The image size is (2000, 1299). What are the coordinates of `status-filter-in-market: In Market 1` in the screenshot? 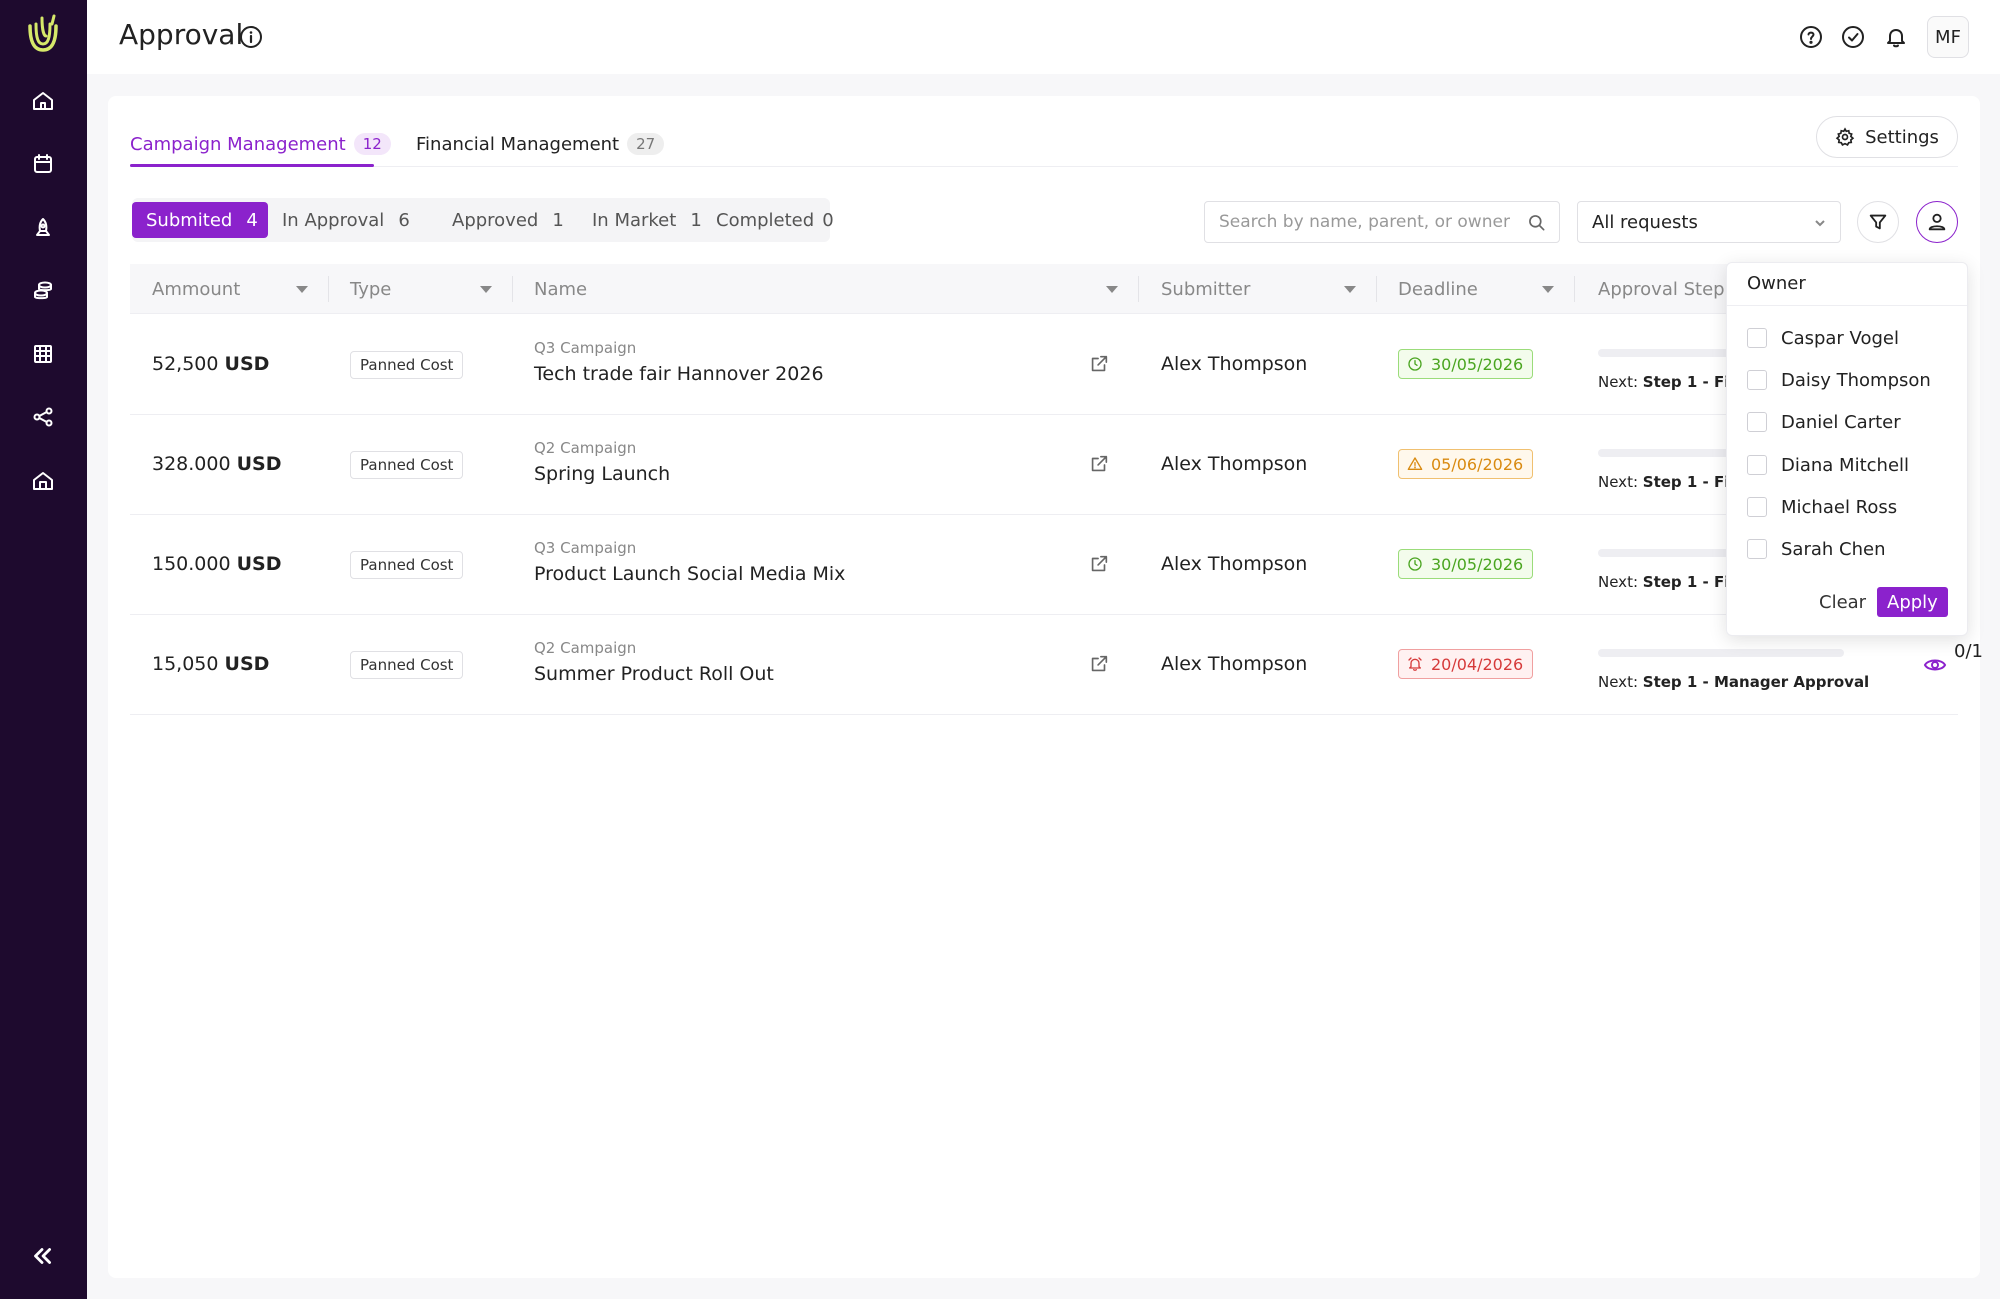 It's located at (647, 220).